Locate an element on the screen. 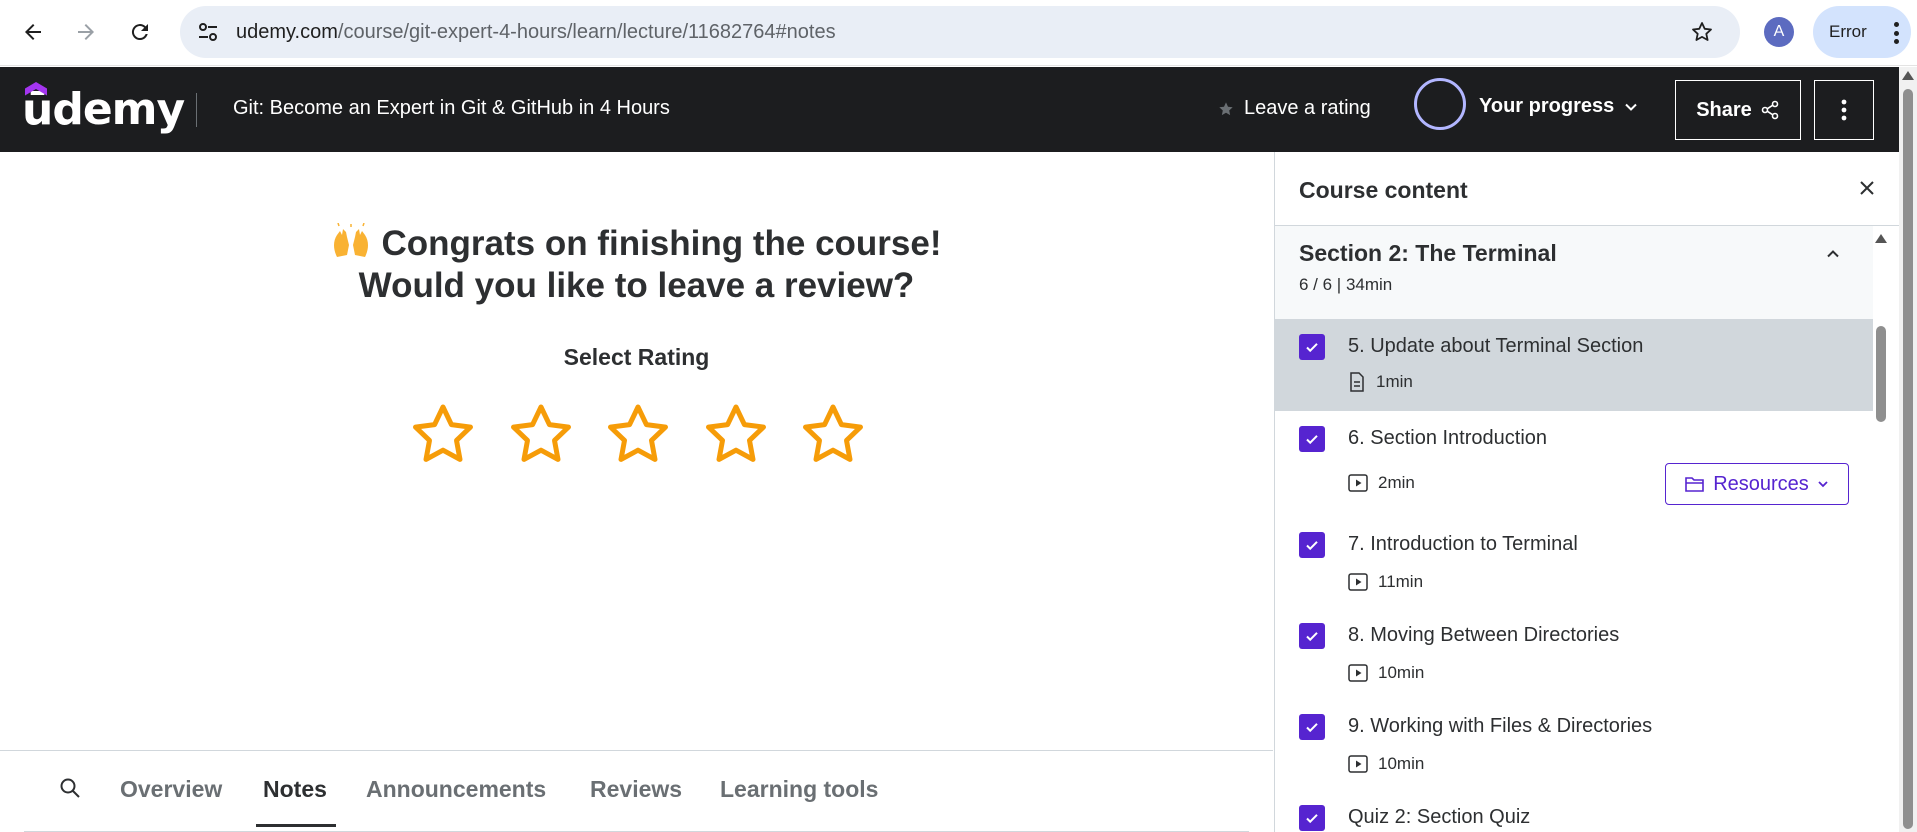  tab-notes: Notes is located at coordinates (295, 789).